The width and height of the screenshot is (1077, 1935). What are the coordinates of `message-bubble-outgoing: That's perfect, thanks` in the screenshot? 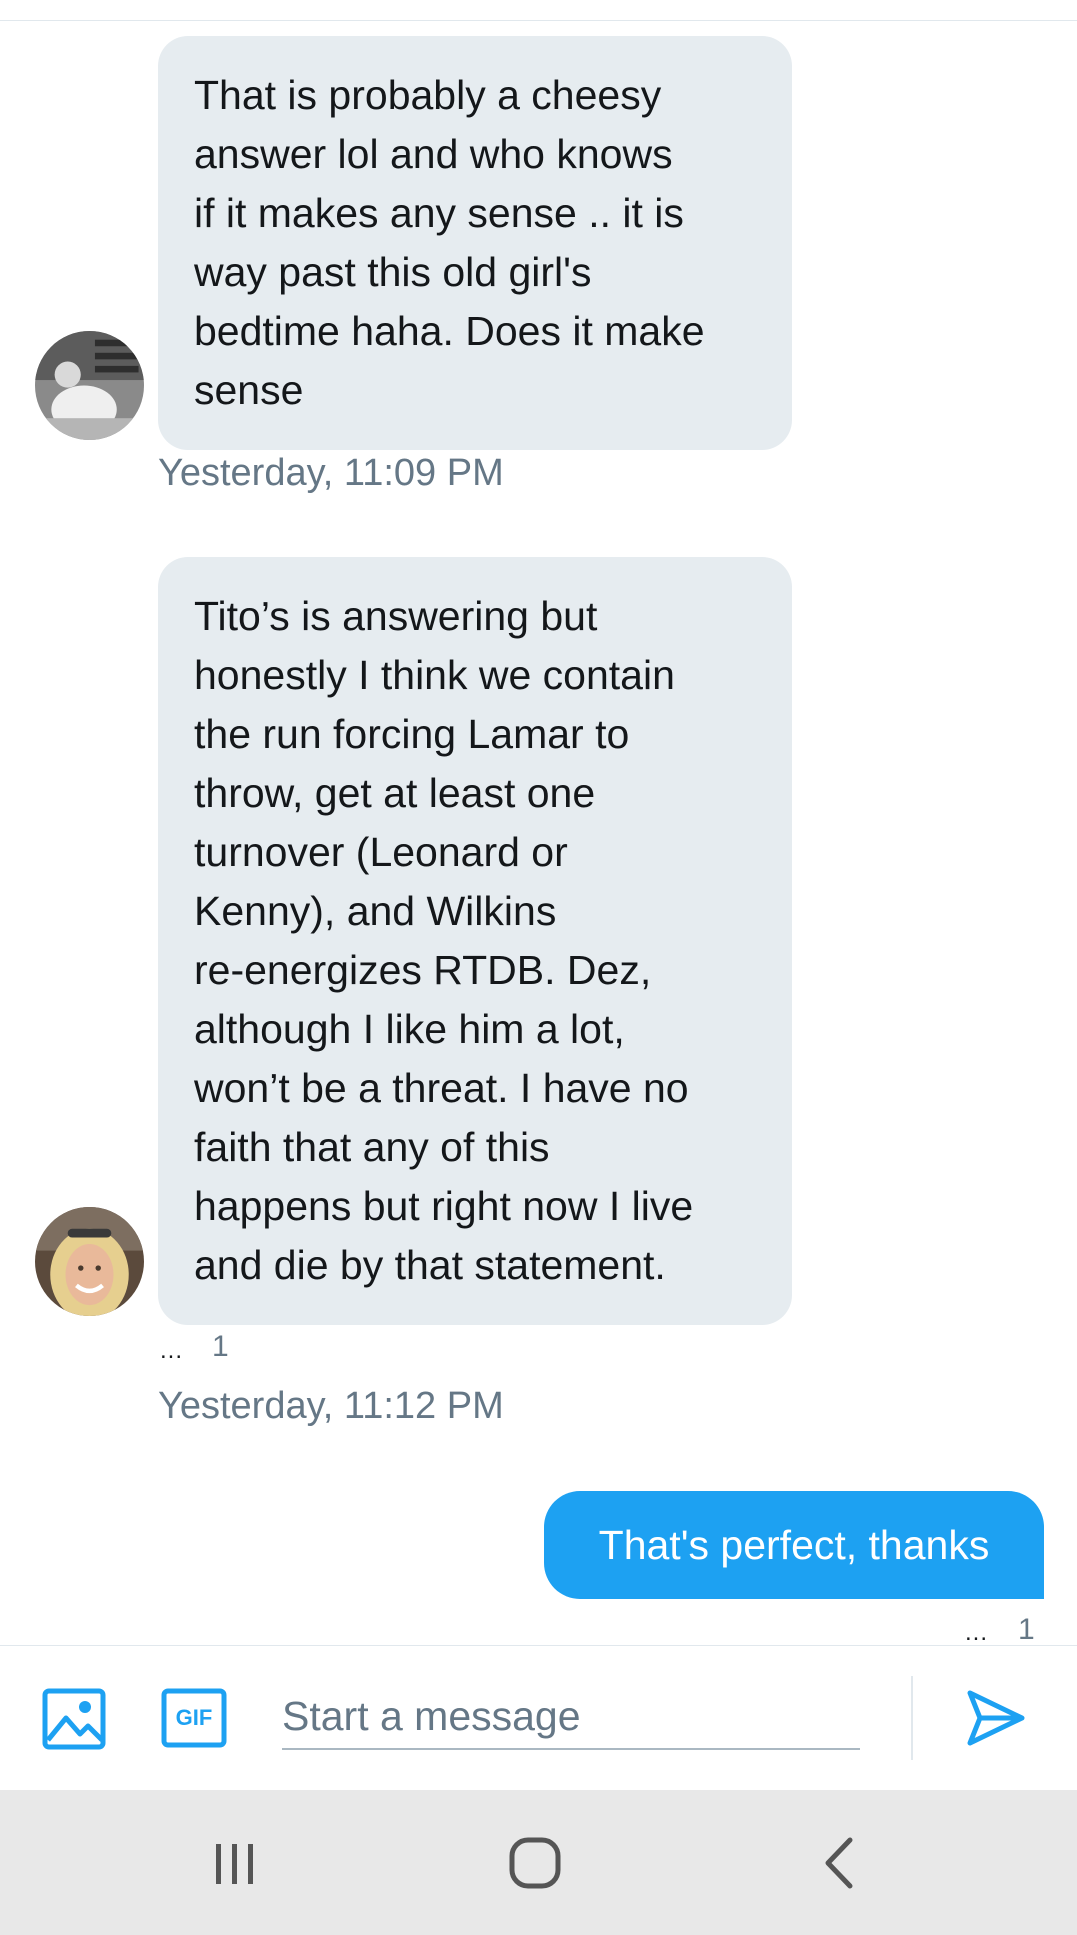 It's located at (794, 1545).